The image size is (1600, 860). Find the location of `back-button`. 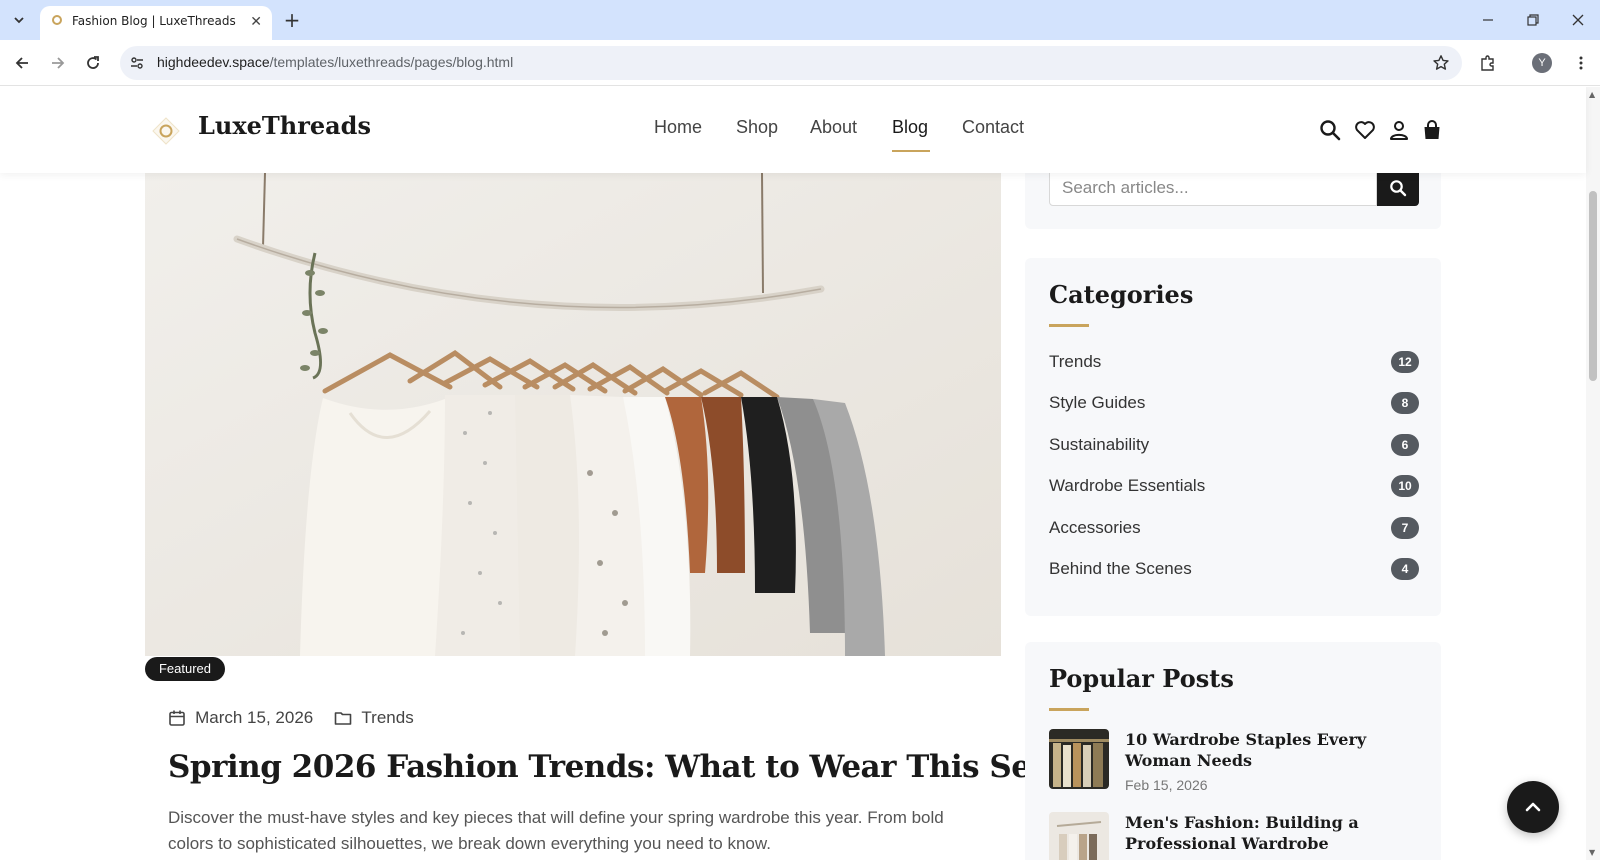

back-button is located at coordinates (22, 63).